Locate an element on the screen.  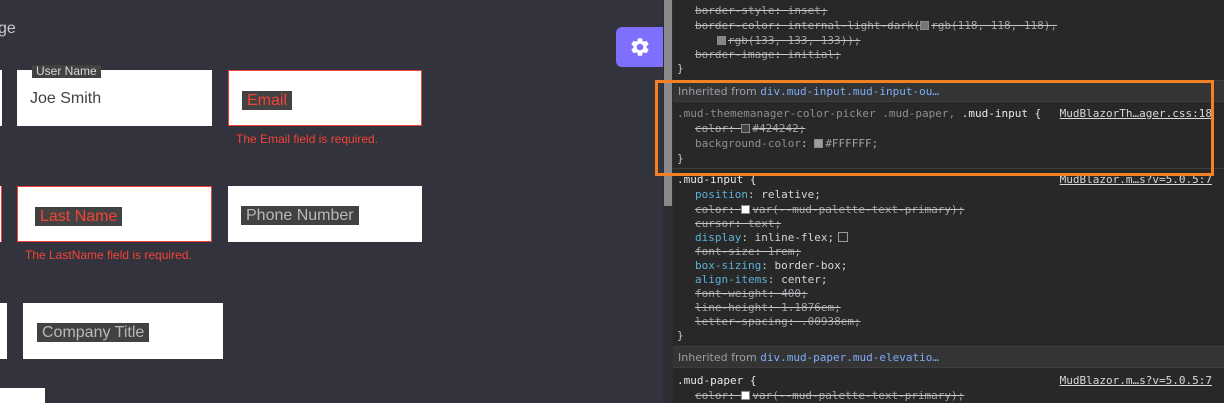
page-scrollbar is located at coordinates (668, 201).